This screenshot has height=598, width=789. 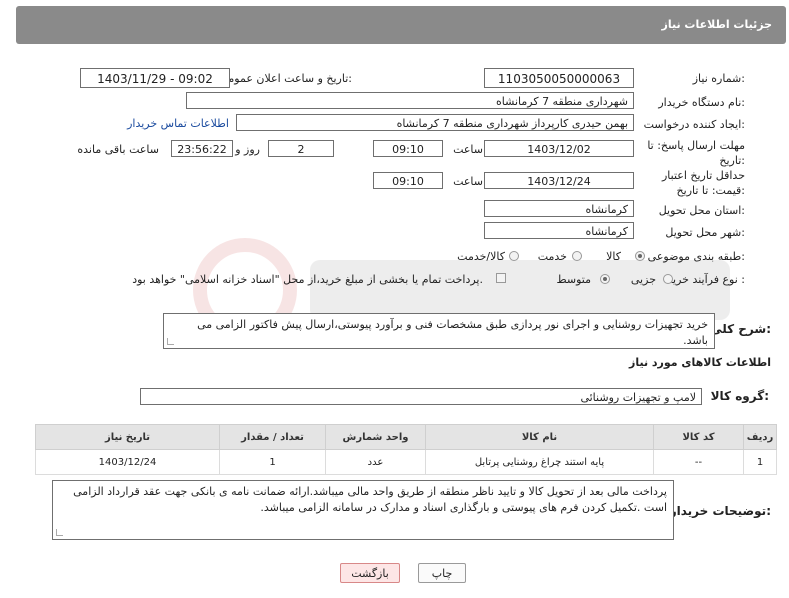 I want to click on category-option-goods: کالا, so click(x=613, y=256).